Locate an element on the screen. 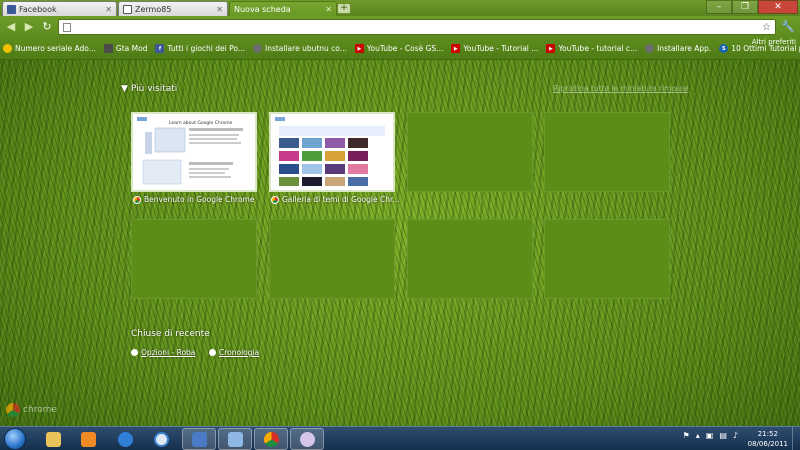  app-icon is located at coordinates (199, 439).